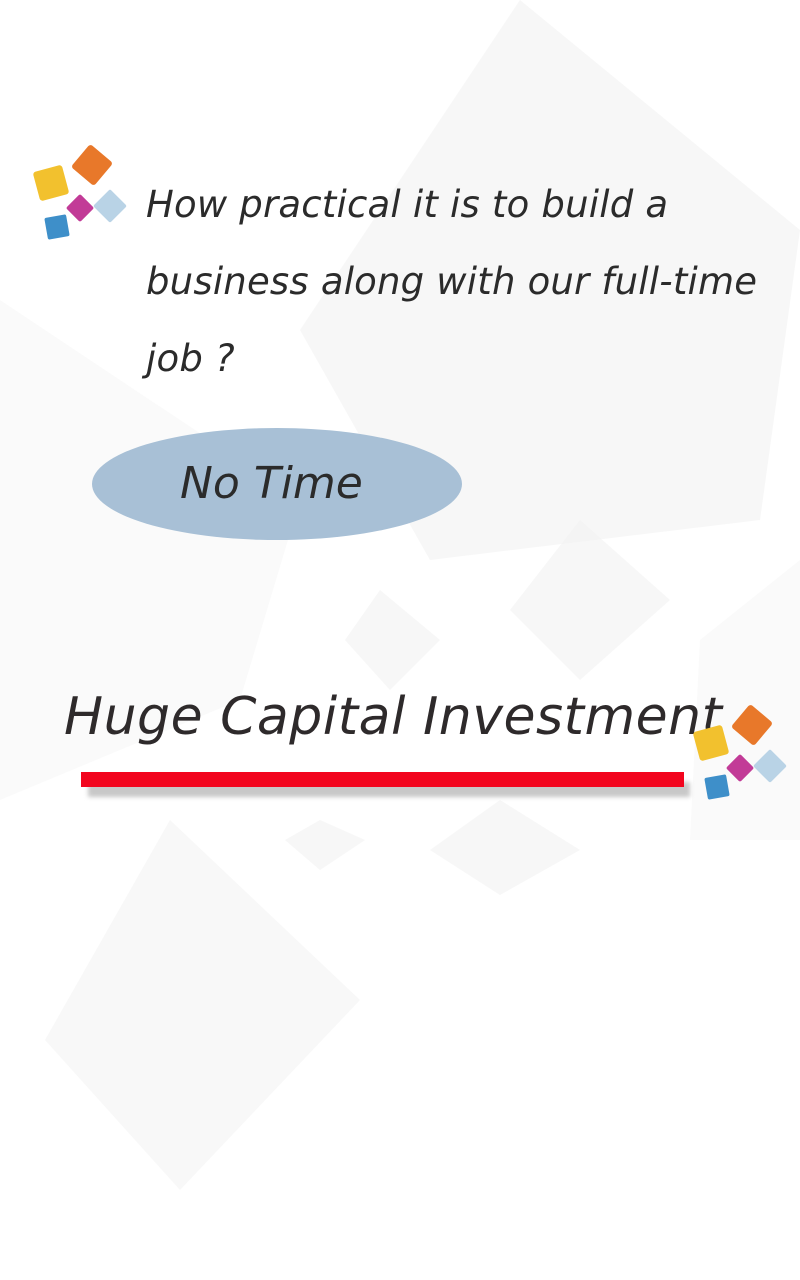 The width and height of the screenshot is (800, 1280). I want to click on red-underline, so click(382, 779).